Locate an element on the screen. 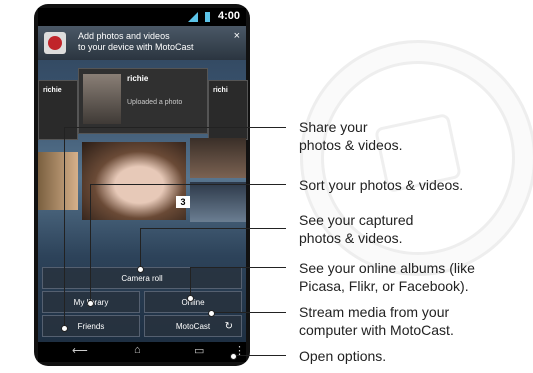 The height and width of the screenshot is (373, 533). home-icon: ⌂ is located at coordinates (137, 350).